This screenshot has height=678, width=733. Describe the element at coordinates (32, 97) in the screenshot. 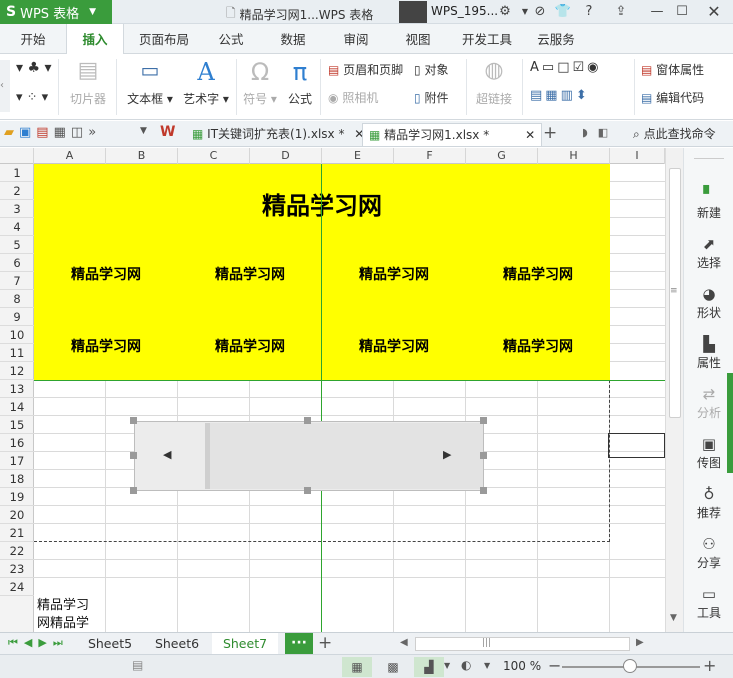

I see `sparkline-icon: ▾ ⁘ ▾` at that location.